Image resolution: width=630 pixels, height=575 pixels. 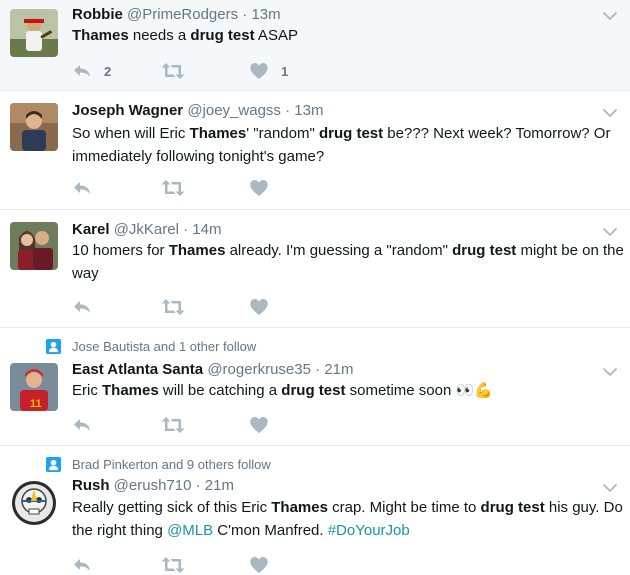 What do you see at coordinates (91, 485) in the screenshot?
I see `user-name: Rush` at bounding box center [91, 485].